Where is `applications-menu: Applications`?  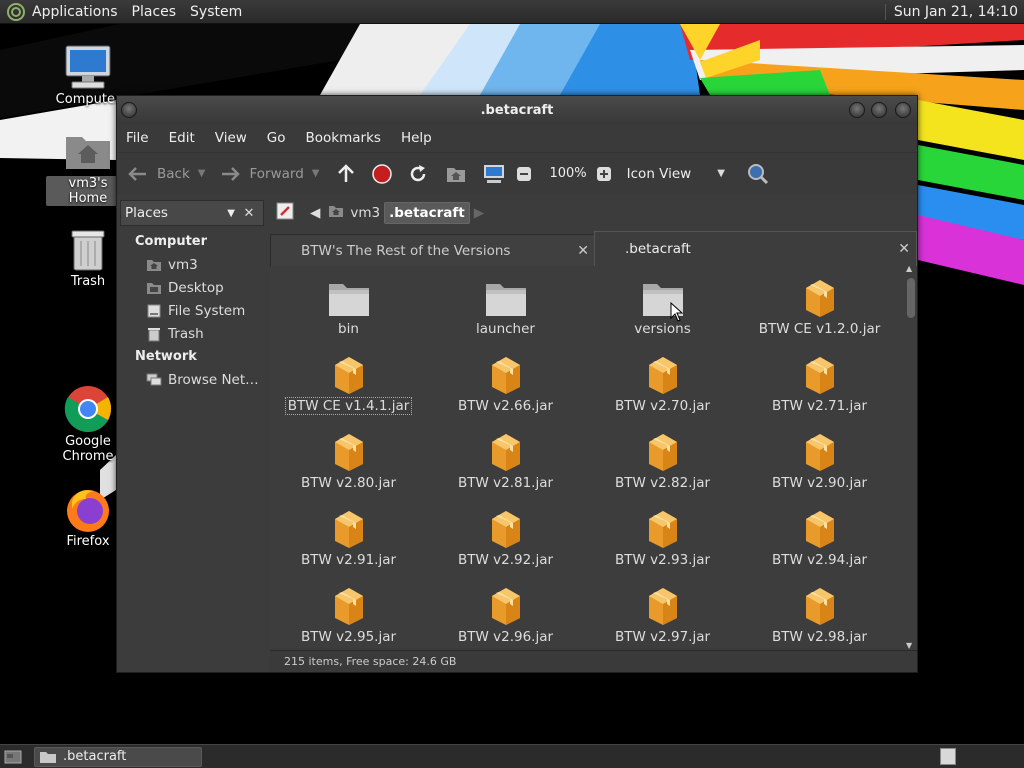 applications-menu: Applications is located at coordinates (75, 12).